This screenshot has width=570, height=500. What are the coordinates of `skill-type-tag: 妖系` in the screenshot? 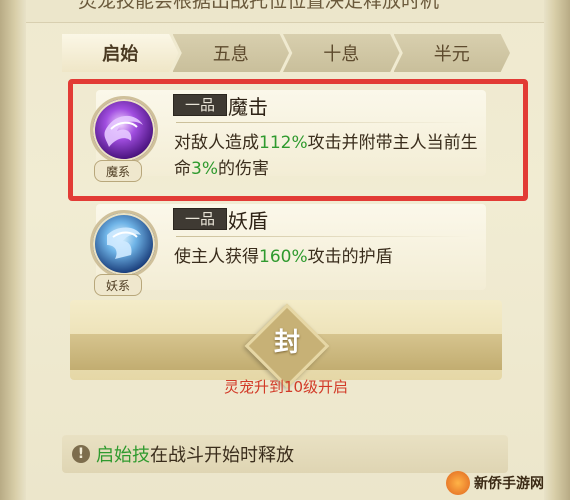 It's located at (118, 285).